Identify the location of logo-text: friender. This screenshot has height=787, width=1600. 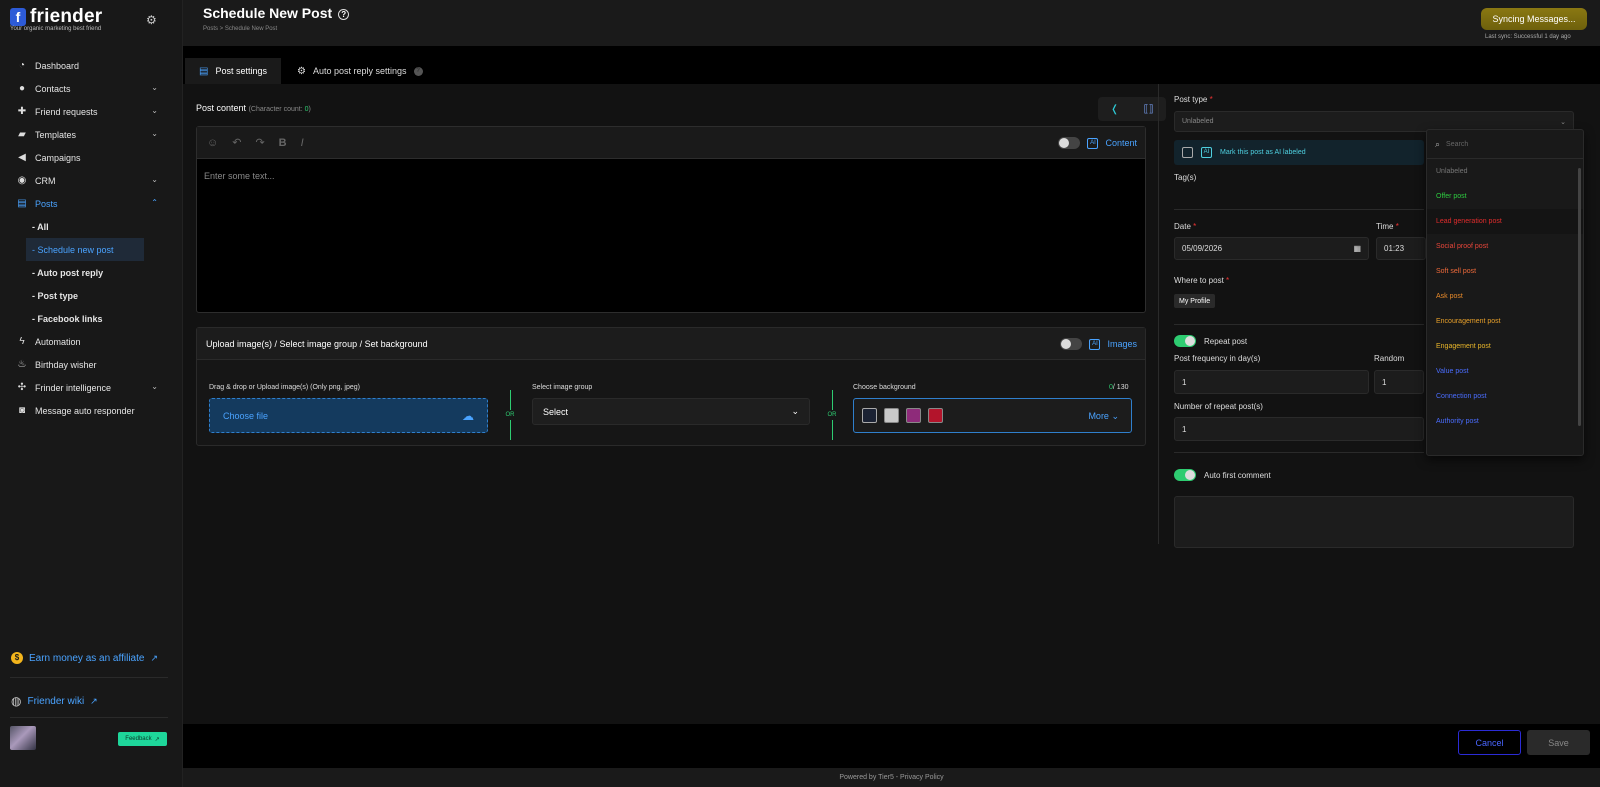
(66, 16).